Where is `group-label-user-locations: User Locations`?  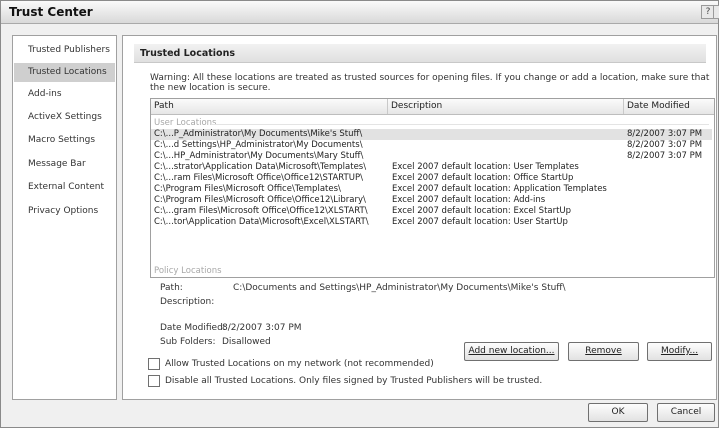
group-label-user-locations: User Locations is located at coordinates (185, 123).